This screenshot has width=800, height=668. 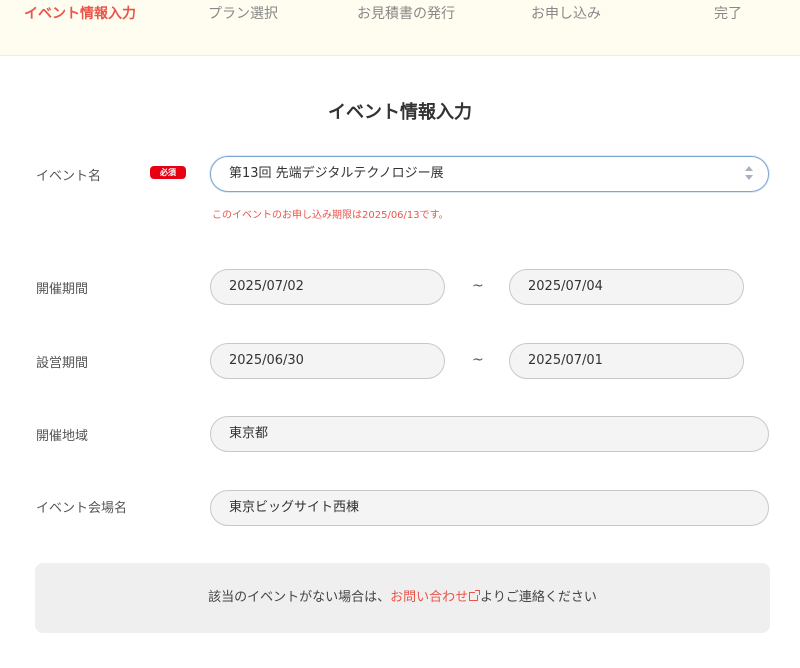 What do you see at coordinates (62, 436) in the screenshot?
I see `region-label: 開催地域` at bounding box center [62, 436].